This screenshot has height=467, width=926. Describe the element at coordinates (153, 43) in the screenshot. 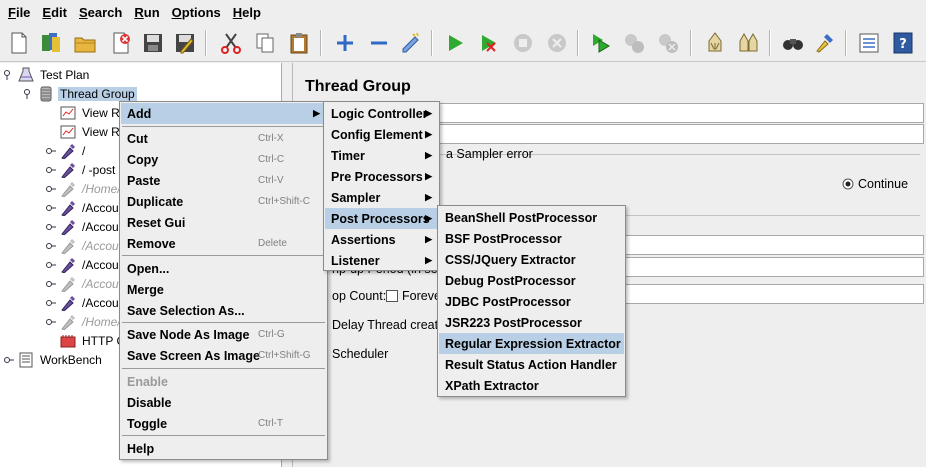

I see `save-button` at that location.